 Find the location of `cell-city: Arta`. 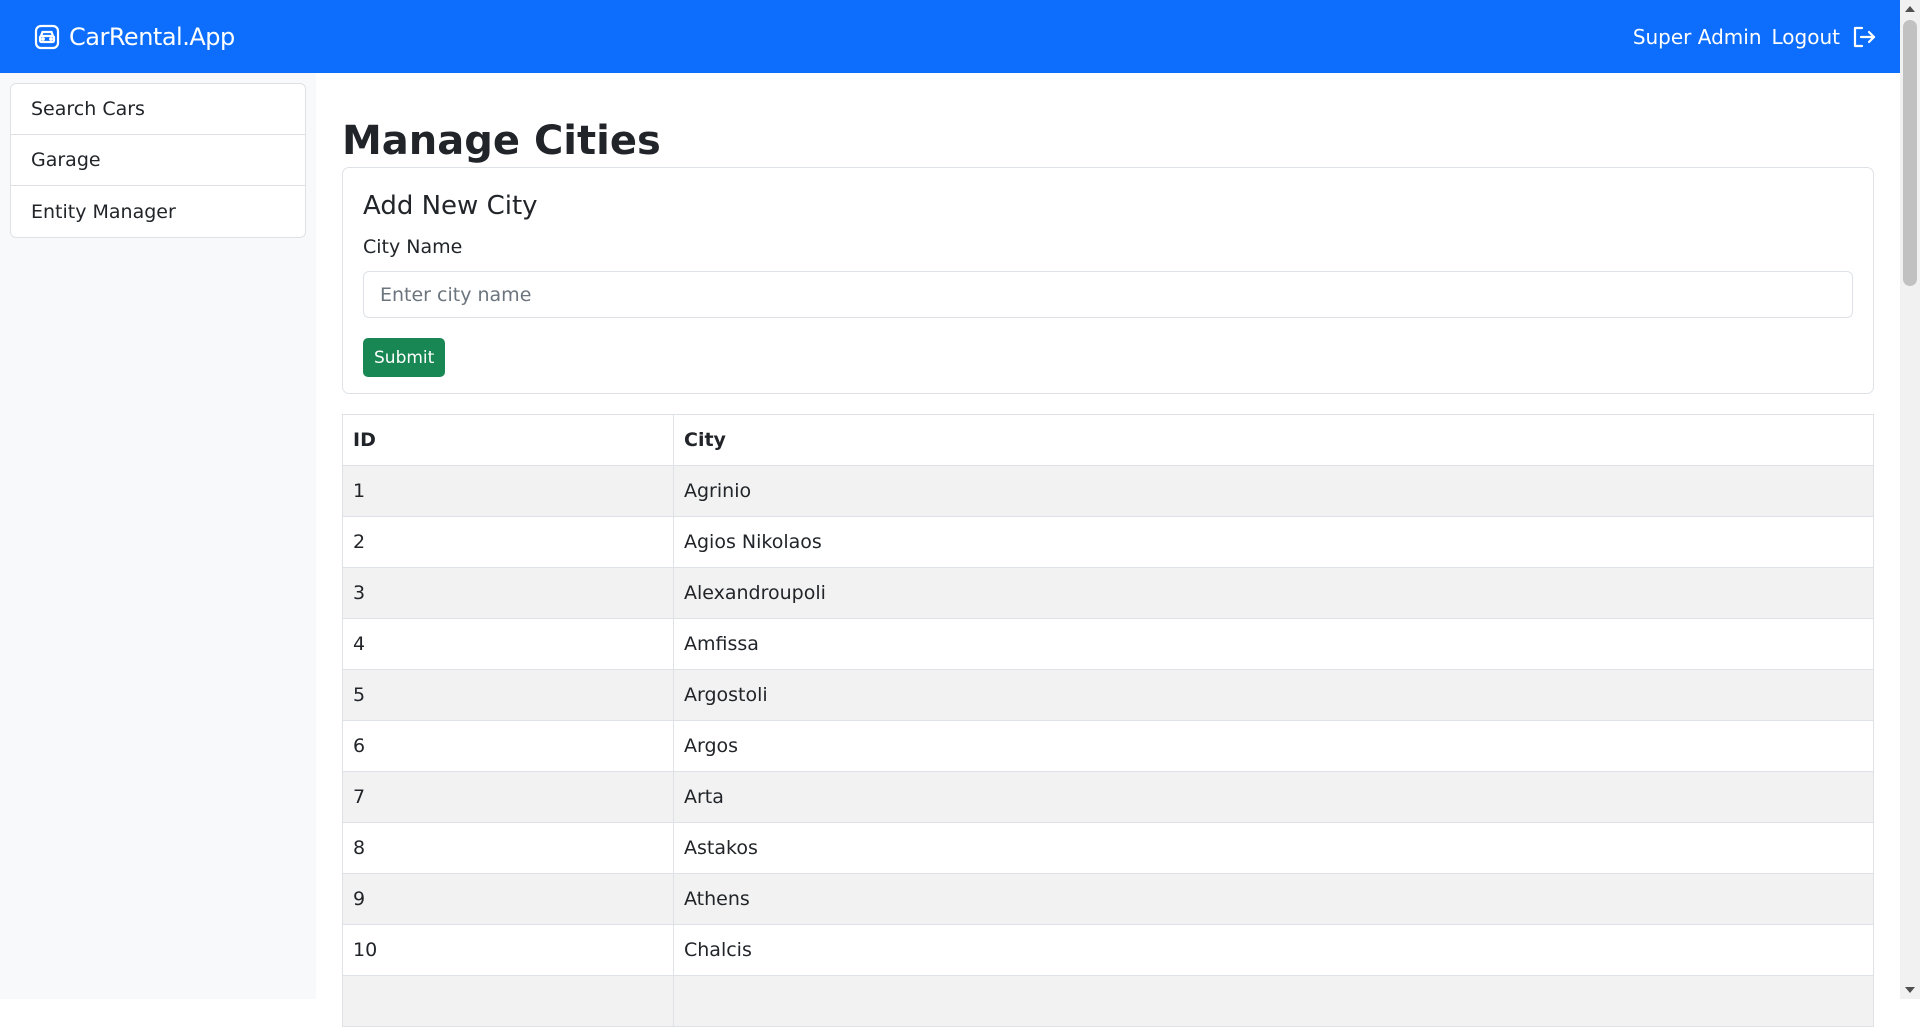

cell-city: Arta is located at coordinates (1273, 797).